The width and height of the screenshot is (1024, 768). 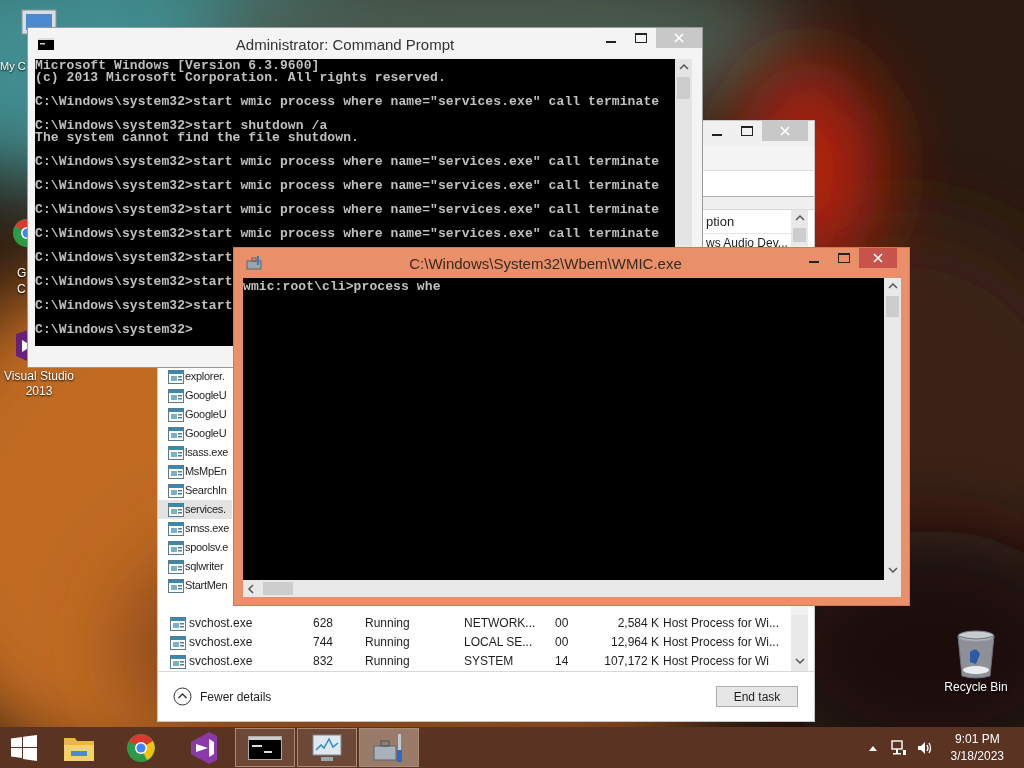 I want to click on windows-logo-icon, so click(x=24, y=747).